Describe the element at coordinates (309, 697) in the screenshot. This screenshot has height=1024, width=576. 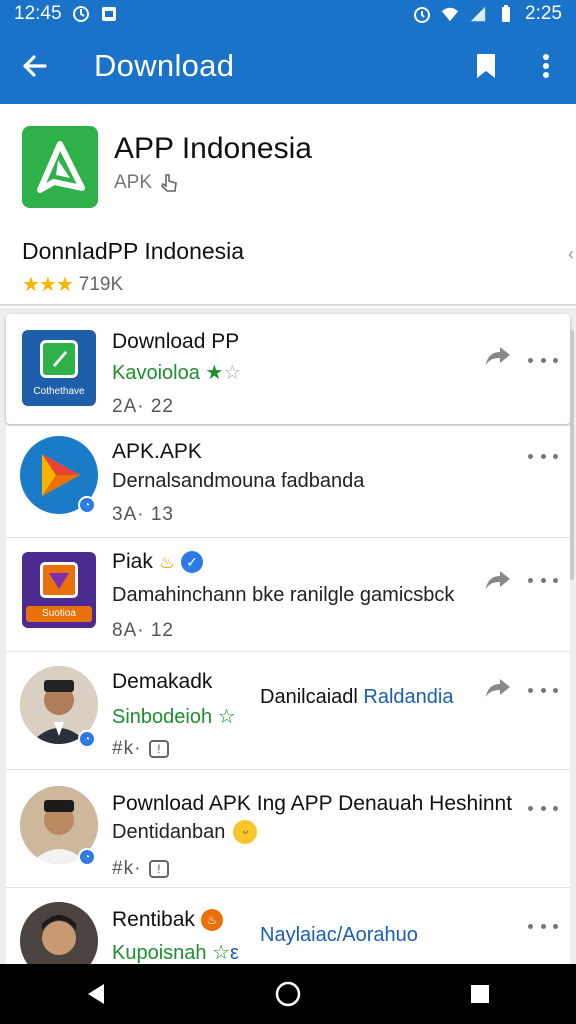
I see `inline-text: Danilcaiadl` at that location.